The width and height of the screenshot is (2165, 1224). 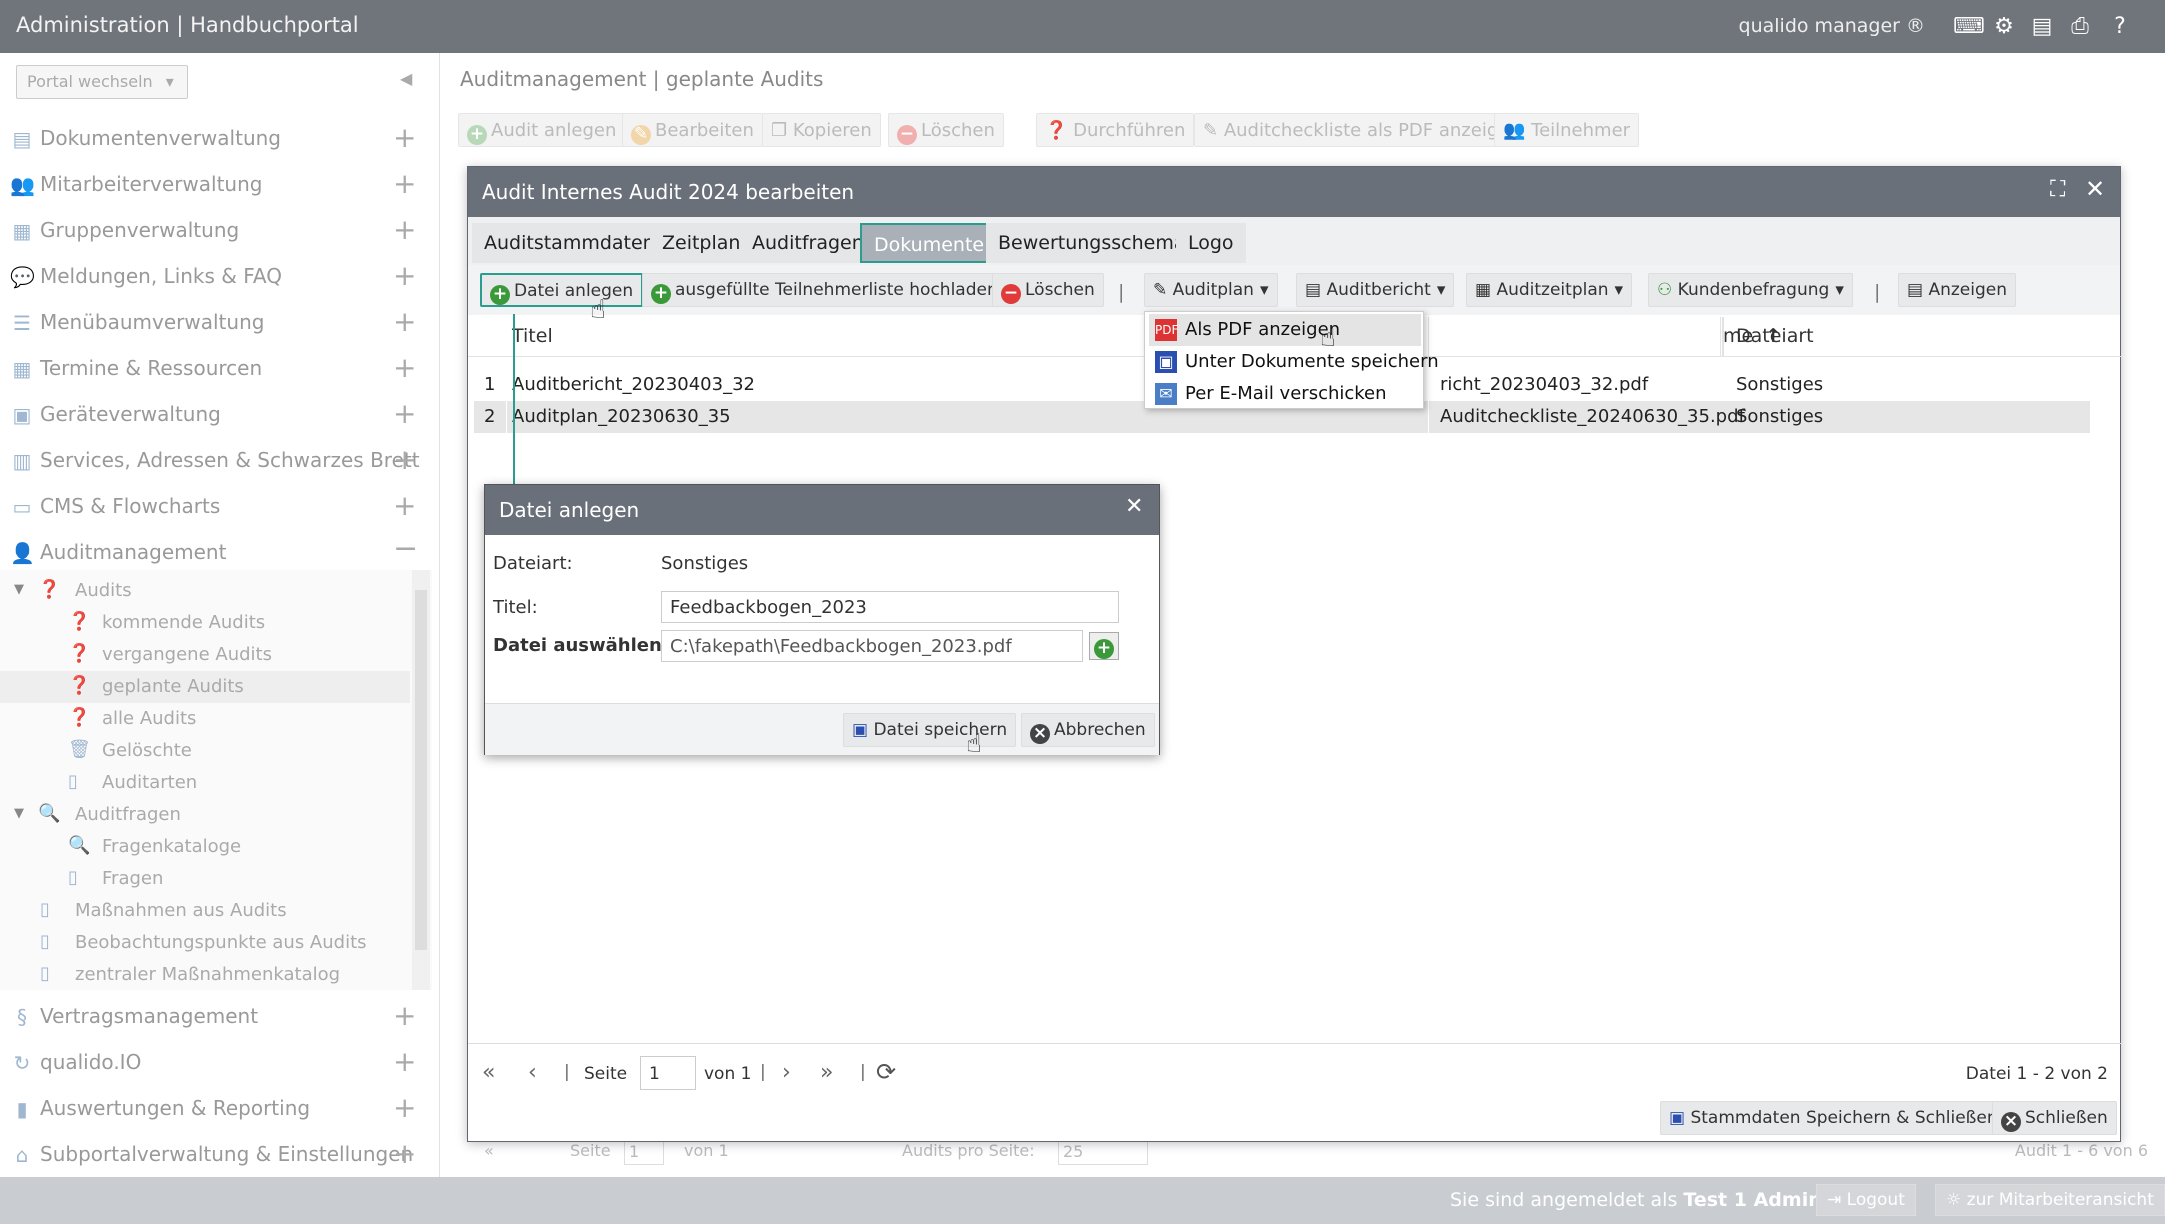 I want to click on titel-input: Feedbackbogen_2023, so click(x=890, y=607).